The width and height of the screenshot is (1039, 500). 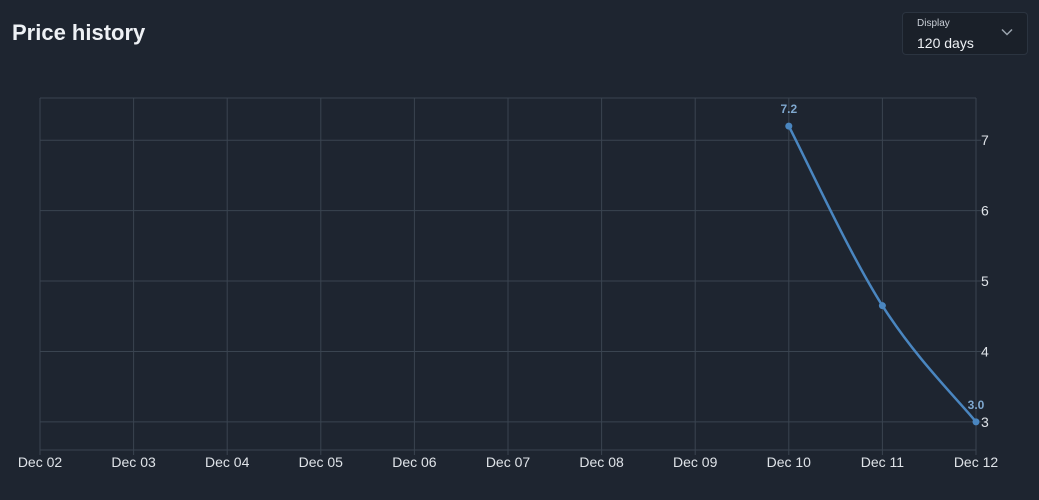 What do you see at coordinates (883, 462) in the screenshot?
I see `x-tick-label: Dec 11` at bounding box center [883, 462].